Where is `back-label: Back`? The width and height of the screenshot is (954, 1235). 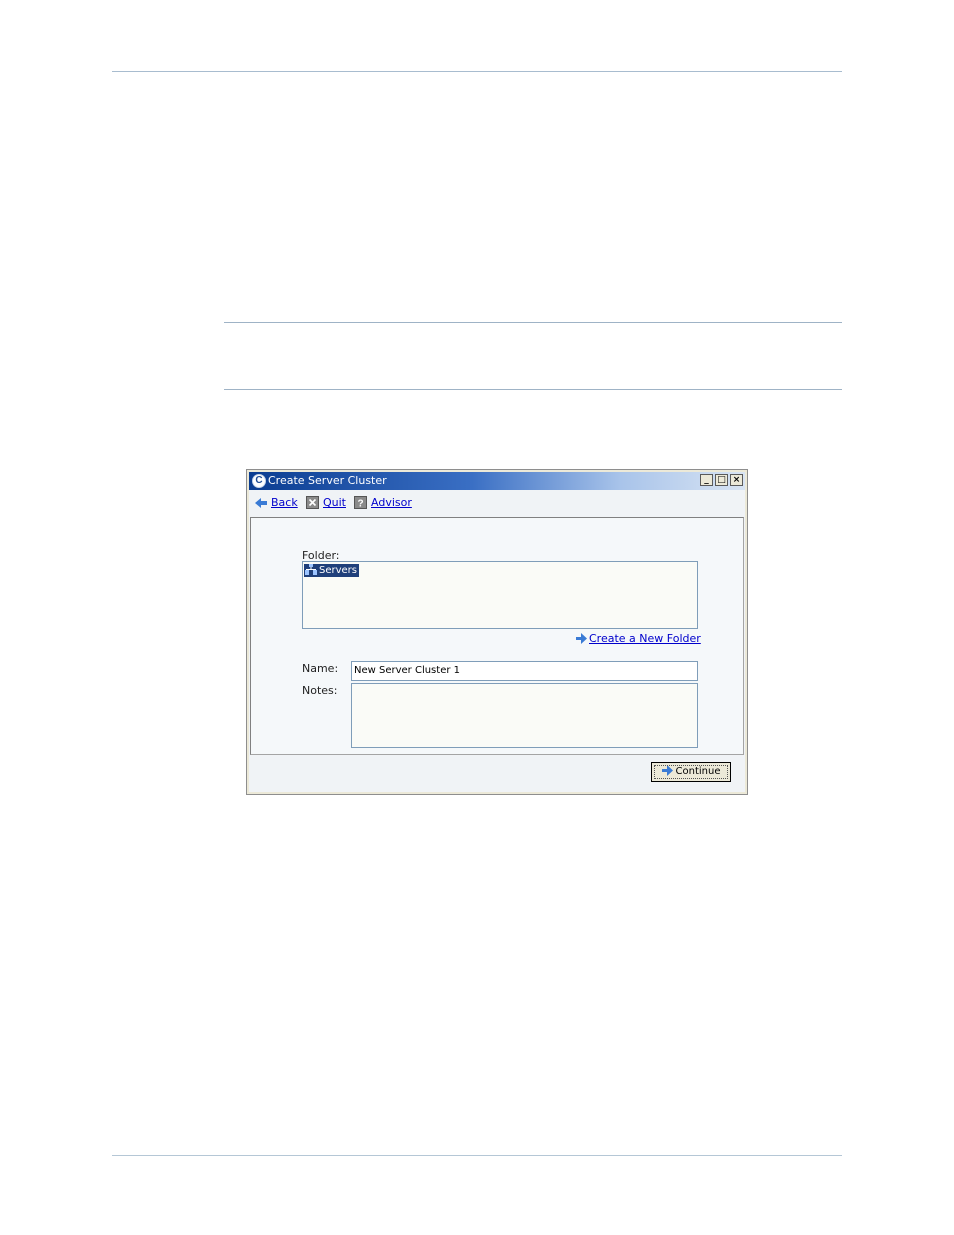 back-label: Back is located at coordinates (284, 502).